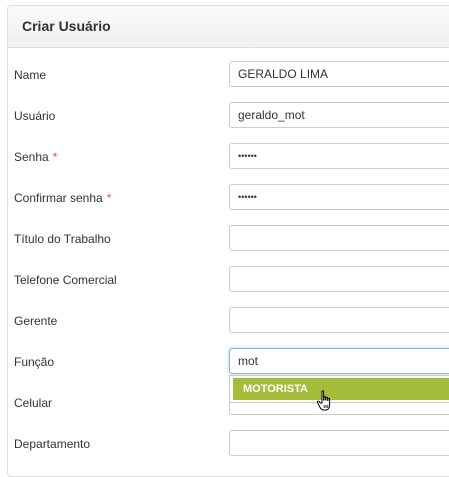  Describe the element at coordinates (52, 444) in the screenshot. I see `field-label-department: Departamento` at that location.